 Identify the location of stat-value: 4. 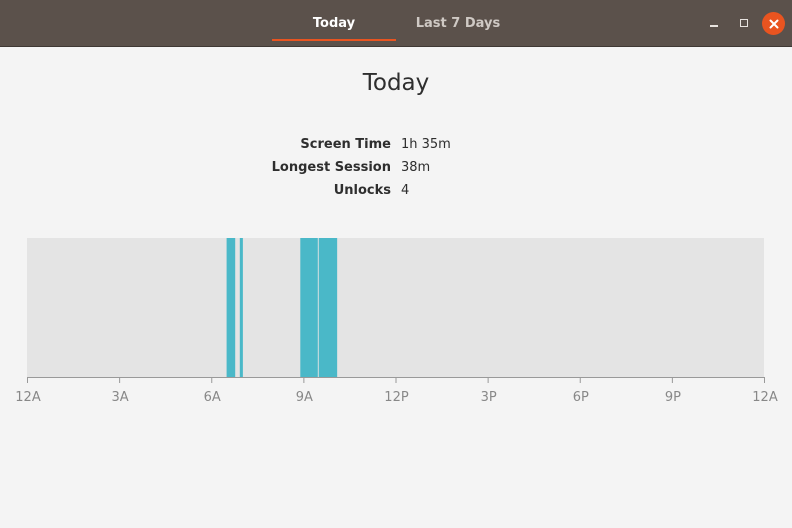
(405, 190).